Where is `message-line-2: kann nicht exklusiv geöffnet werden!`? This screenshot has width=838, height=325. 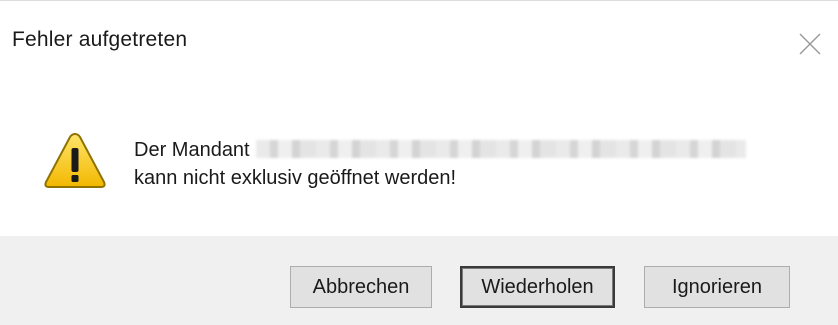
message-line-2: kann nicht exklusiv geöffnet werden! is located at coordinates (295, 178).